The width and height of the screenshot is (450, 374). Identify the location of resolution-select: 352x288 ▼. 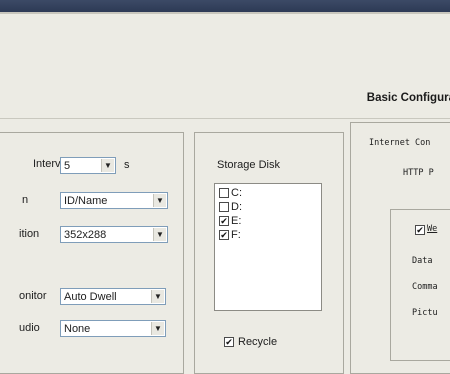
(114, 234).